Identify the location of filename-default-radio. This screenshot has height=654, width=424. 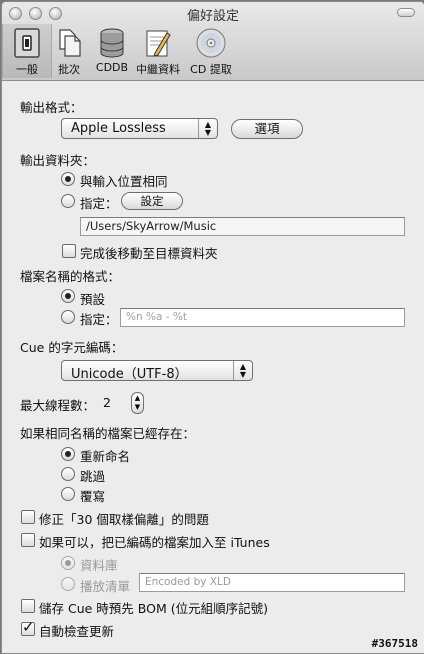
(68, 296).